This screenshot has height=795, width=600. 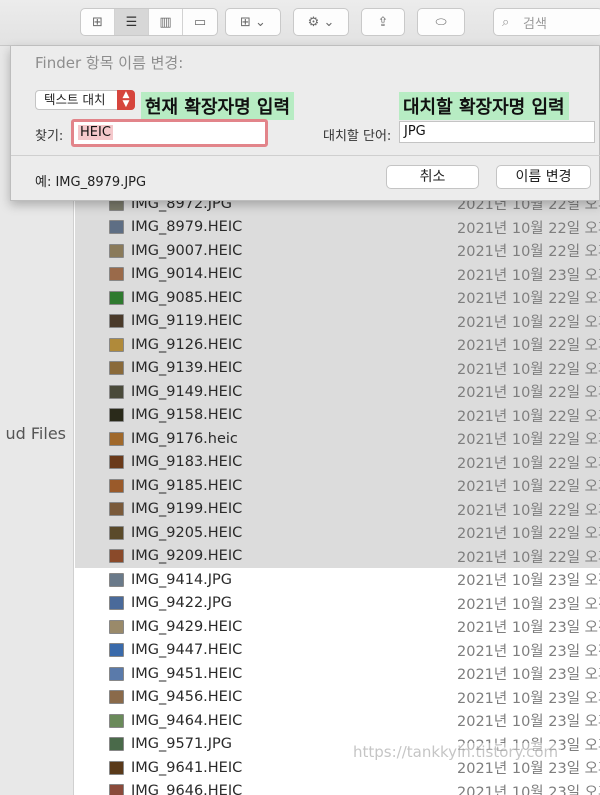 I want to click on file-row: IMG_9158.HEIC 2021년 10월 22일 오후, so click(x=337, y=415).